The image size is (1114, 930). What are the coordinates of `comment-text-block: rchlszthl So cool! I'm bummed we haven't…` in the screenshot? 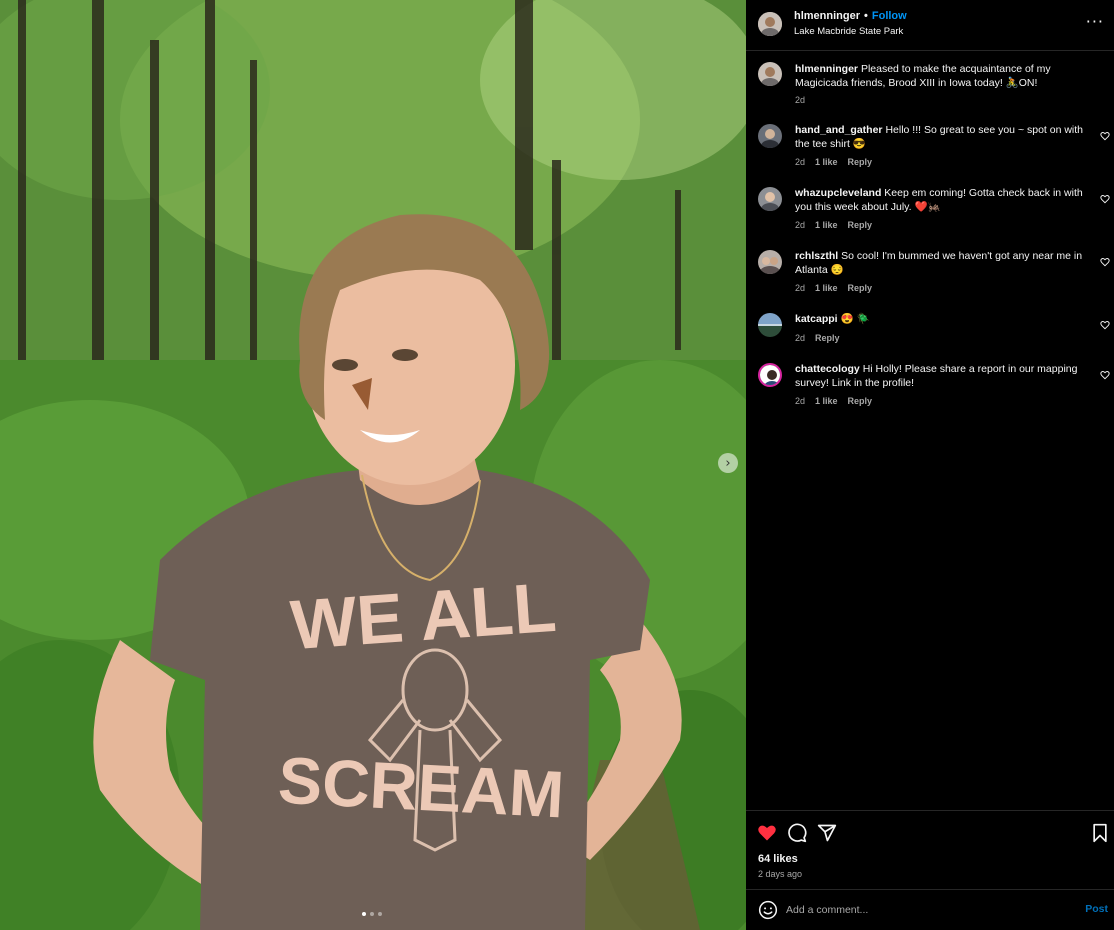 It's located at (943, 263).